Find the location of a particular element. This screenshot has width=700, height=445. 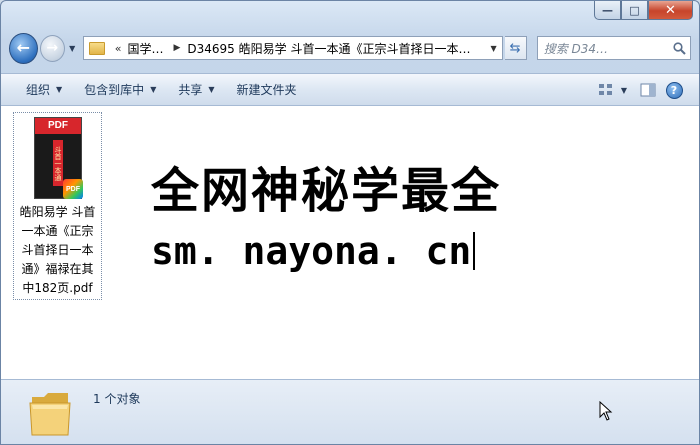

include-in-library-label: 包含到库中 is located at coordinates (114, 90).